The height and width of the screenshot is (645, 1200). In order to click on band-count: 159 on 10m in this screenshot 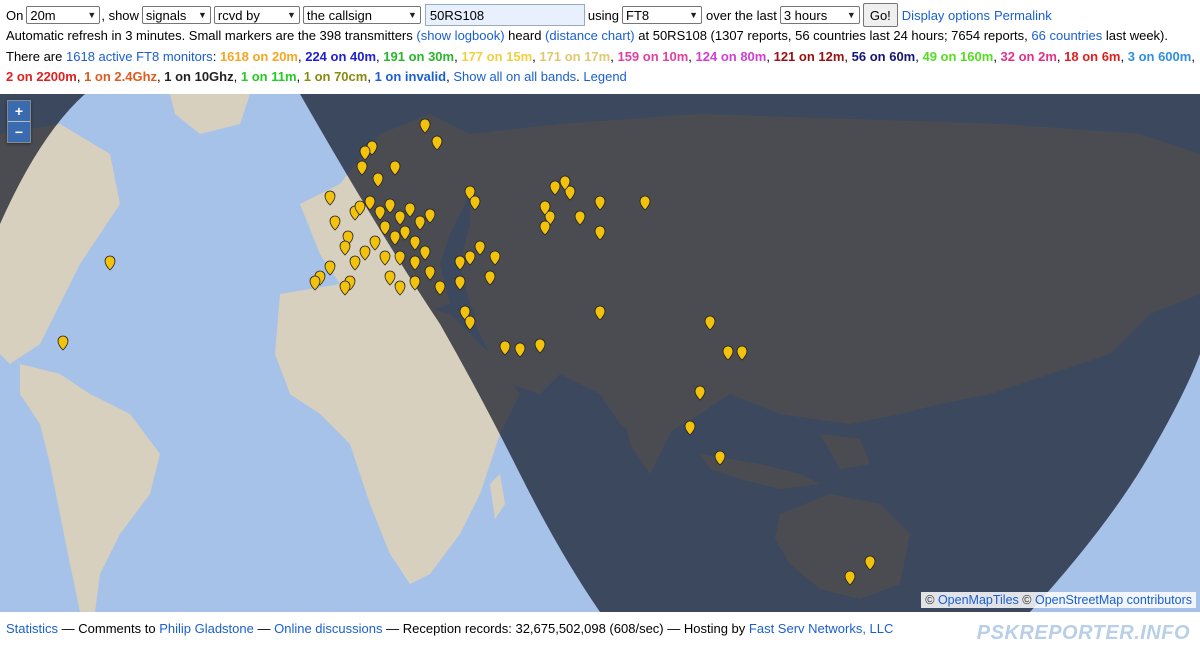, I will do `click(652, 56)`.